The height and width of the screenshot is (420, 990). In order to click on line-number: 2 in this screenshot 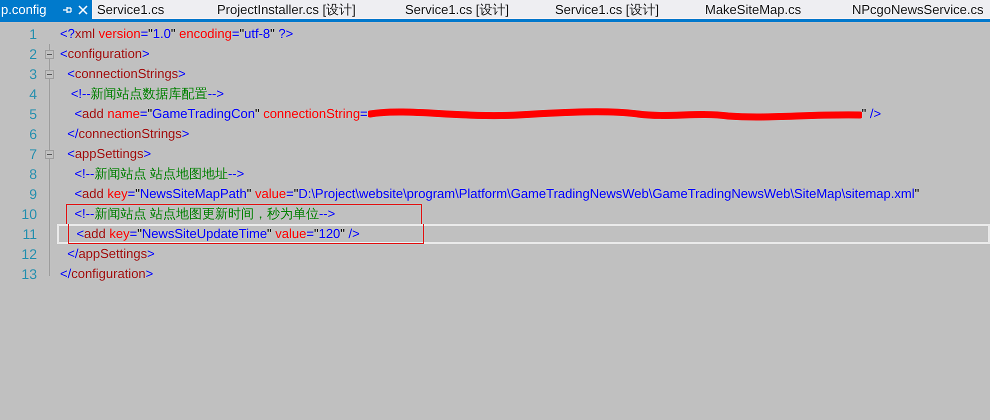, I will do `click(32, 54)`.